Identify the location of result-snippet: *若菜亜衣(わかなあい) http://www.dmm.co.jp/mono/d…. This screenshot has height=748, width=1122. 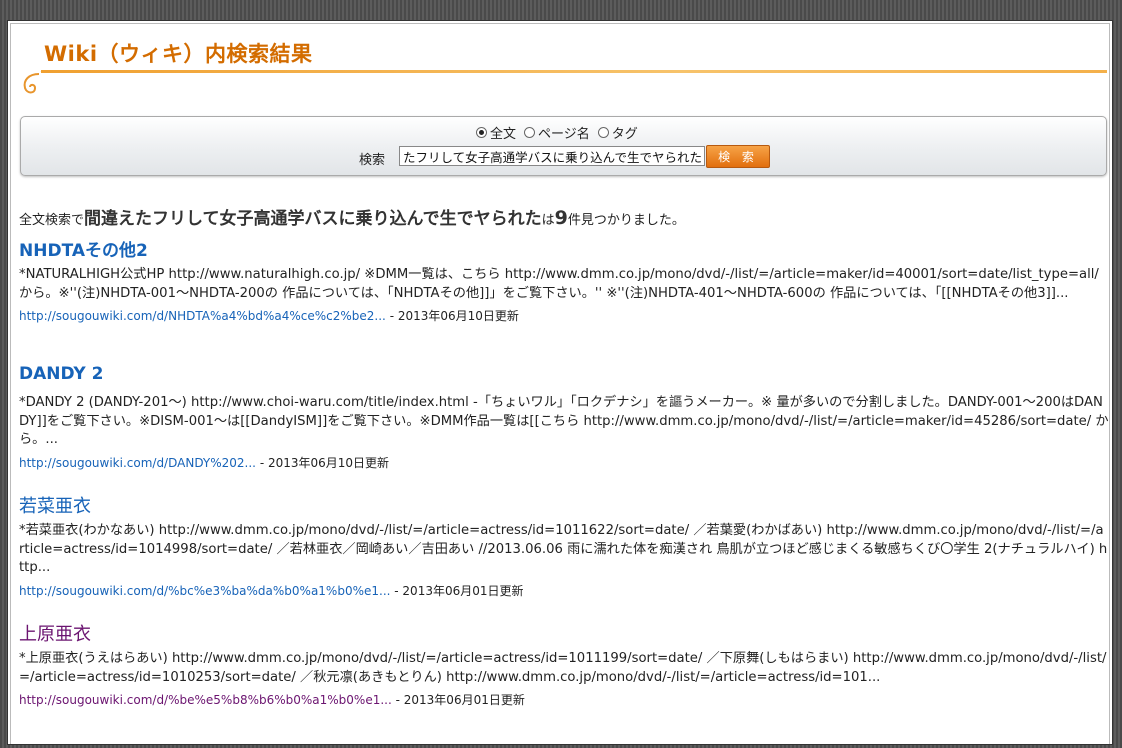
(563, 549).